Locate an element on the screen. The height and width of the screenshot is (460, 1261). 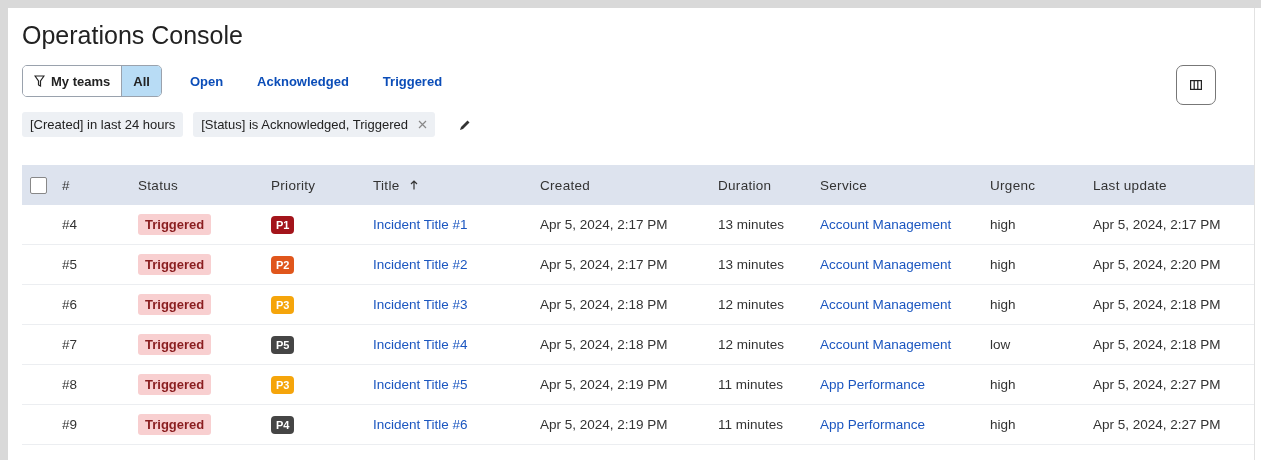
incident-title-link: Incident Title #3 is located at coordinates (420, 304).